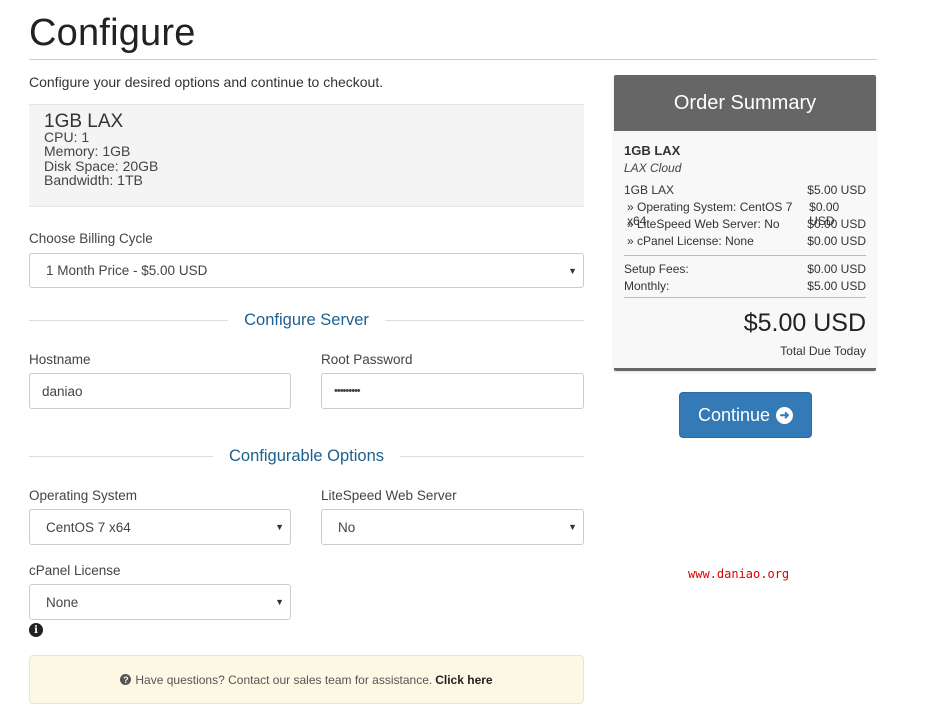 This screenshot has width=945, height=705. What do you see at coordinates (347, 527) in the screenshot?
I see `litespeed-value: No` at bounding box center [347, 527].